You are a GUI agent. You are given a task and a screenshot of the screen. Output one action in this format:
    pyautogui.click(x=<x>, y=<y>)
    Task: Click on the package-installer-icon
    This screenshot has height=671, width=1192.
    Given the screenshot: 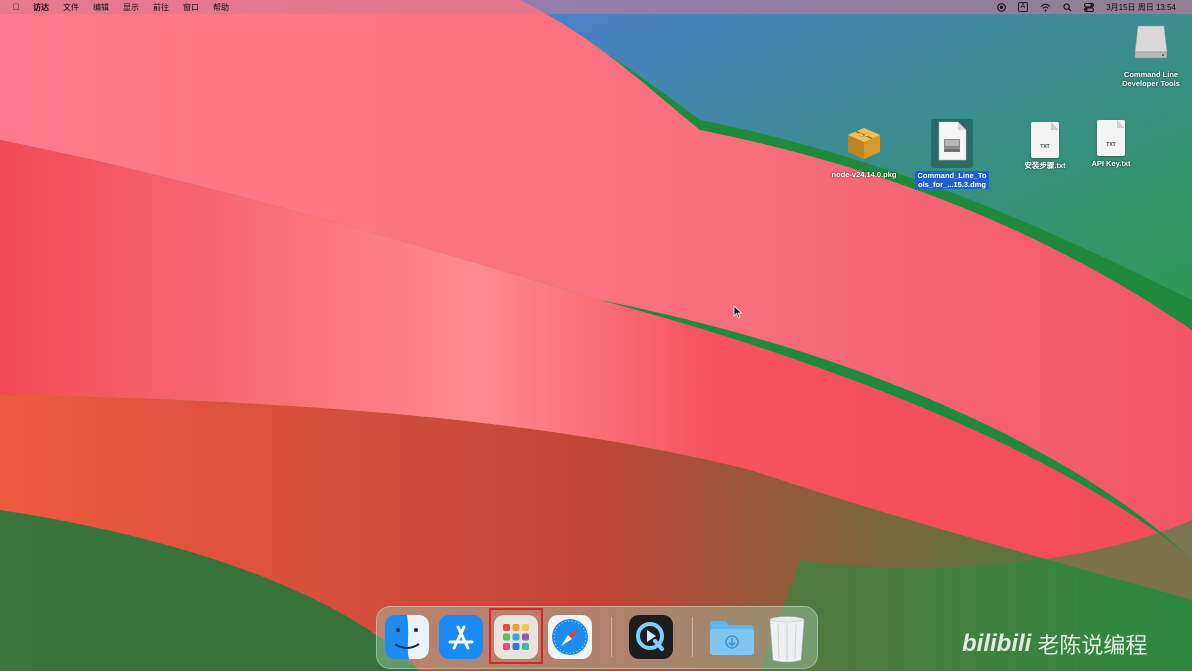 What is the action you would take?
    pyautogui.click(x=864, y=145)
    